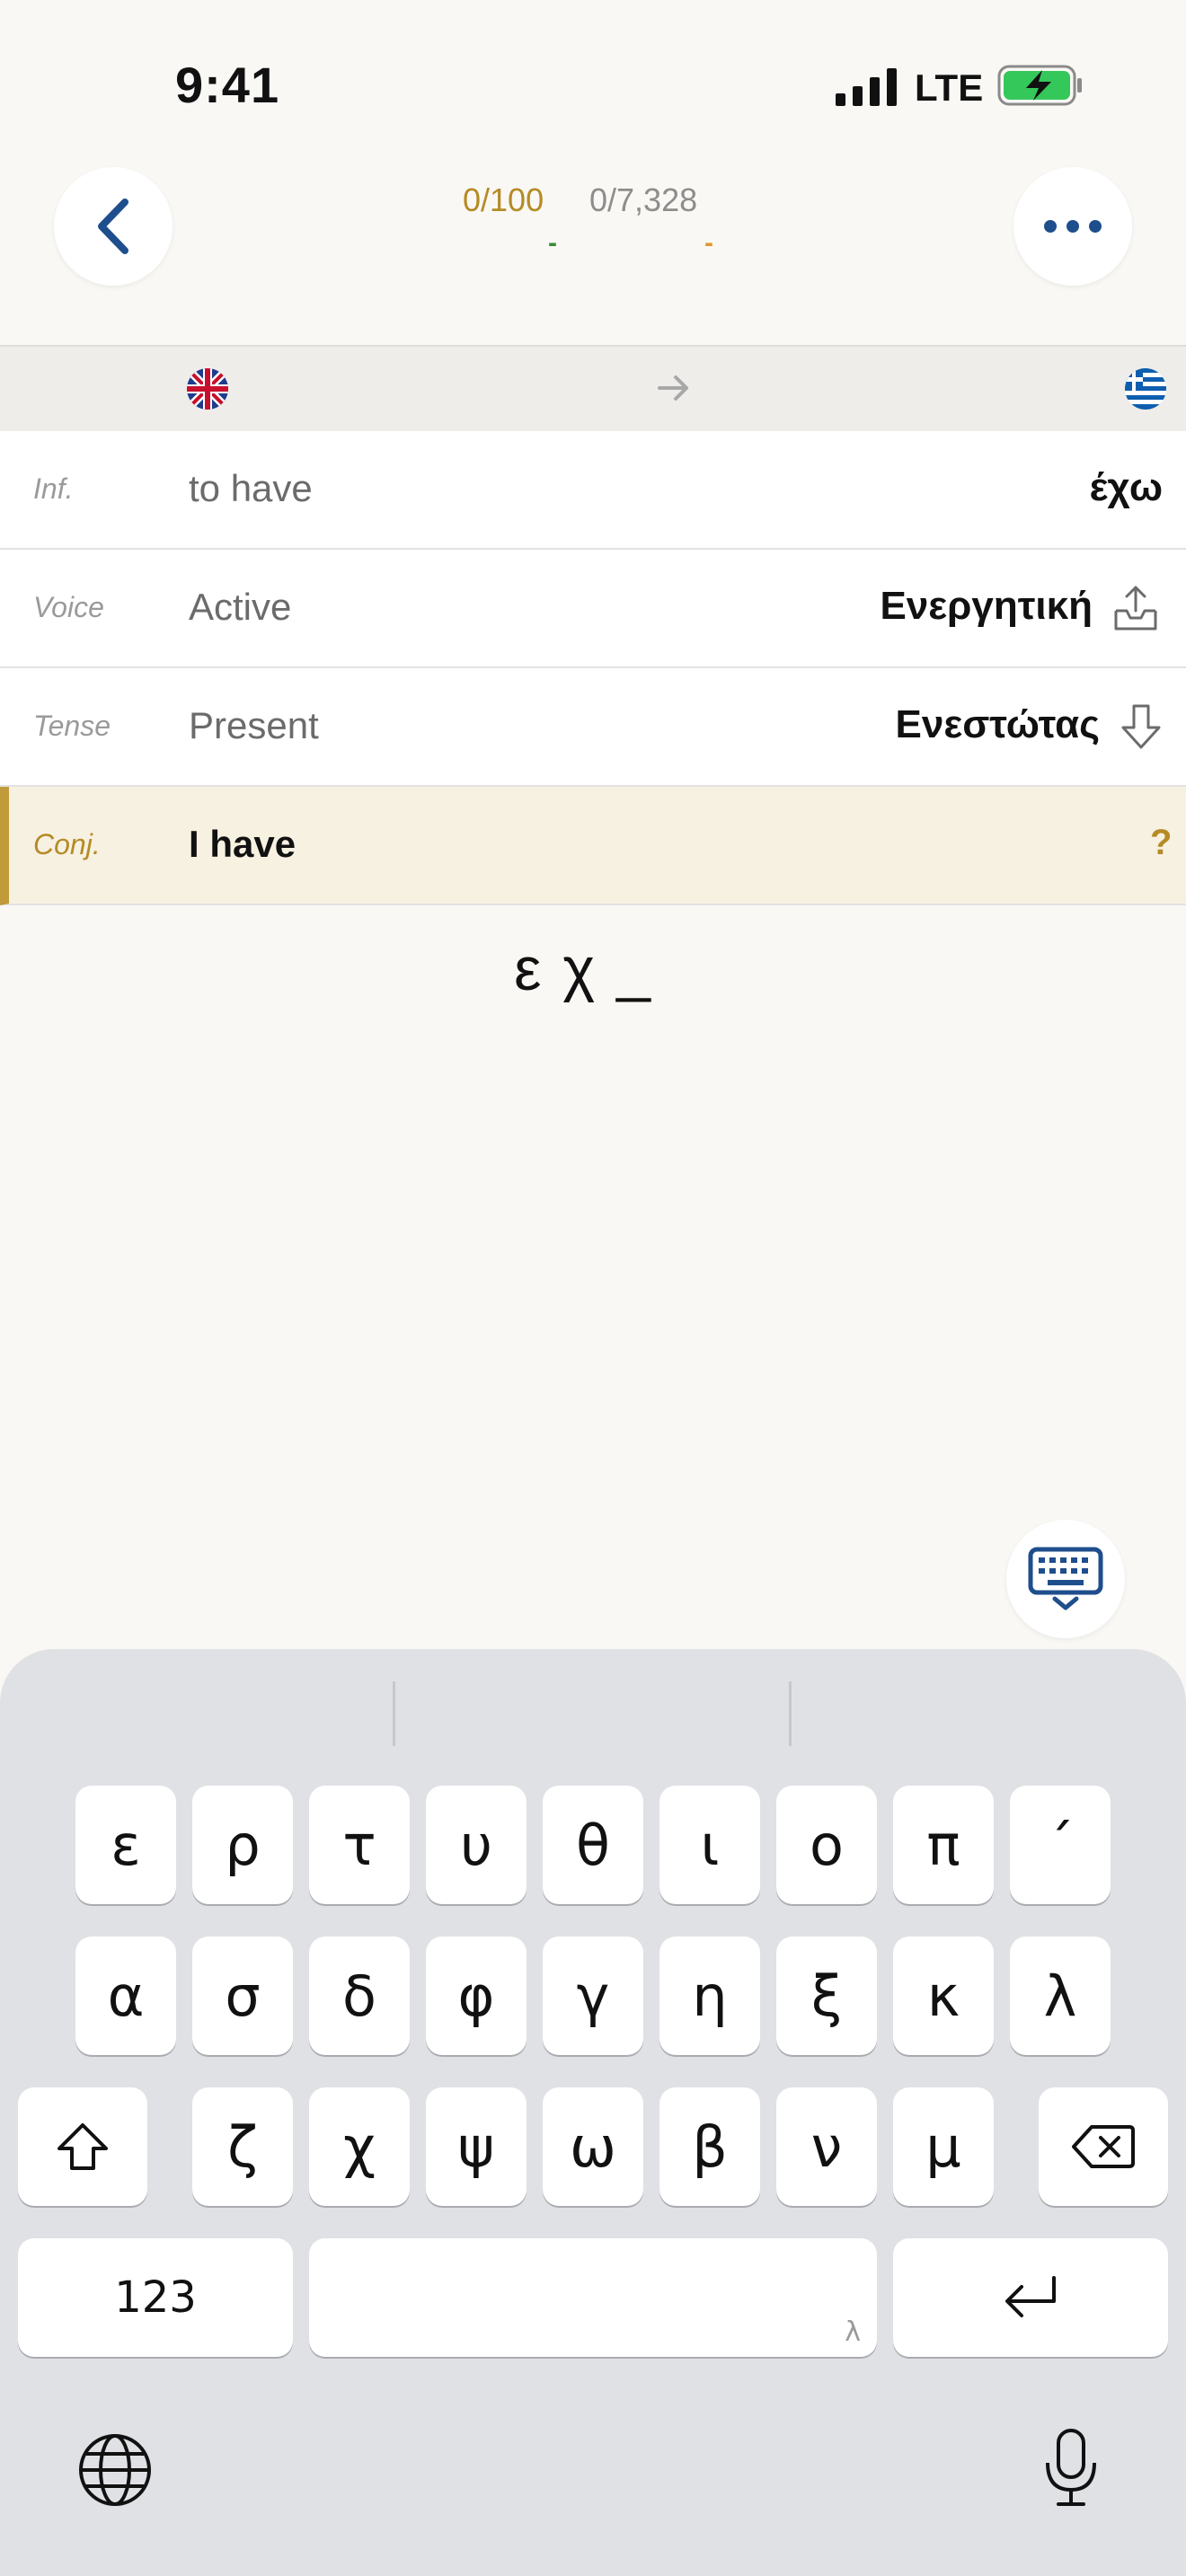 The image size is (1186, 2576). Describe the element at coordinates (1141, 727) in the screenshot. I see `arrow-down-icon` at that location.